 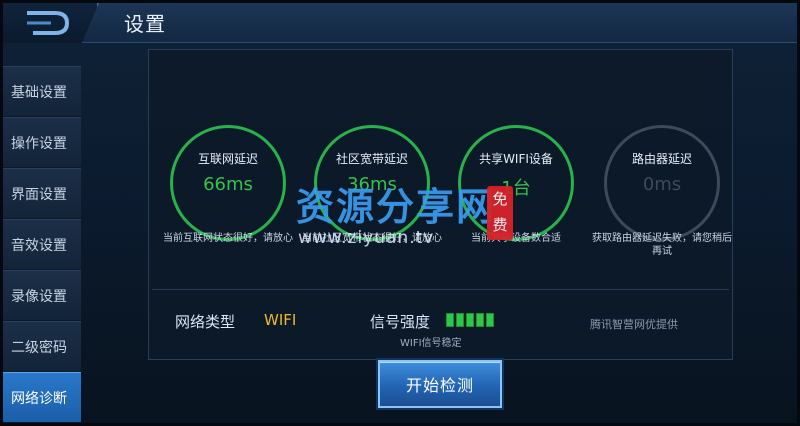 I want to click on shared-wifi-title: 共享WIFI设备, so click(x=516, y=159).